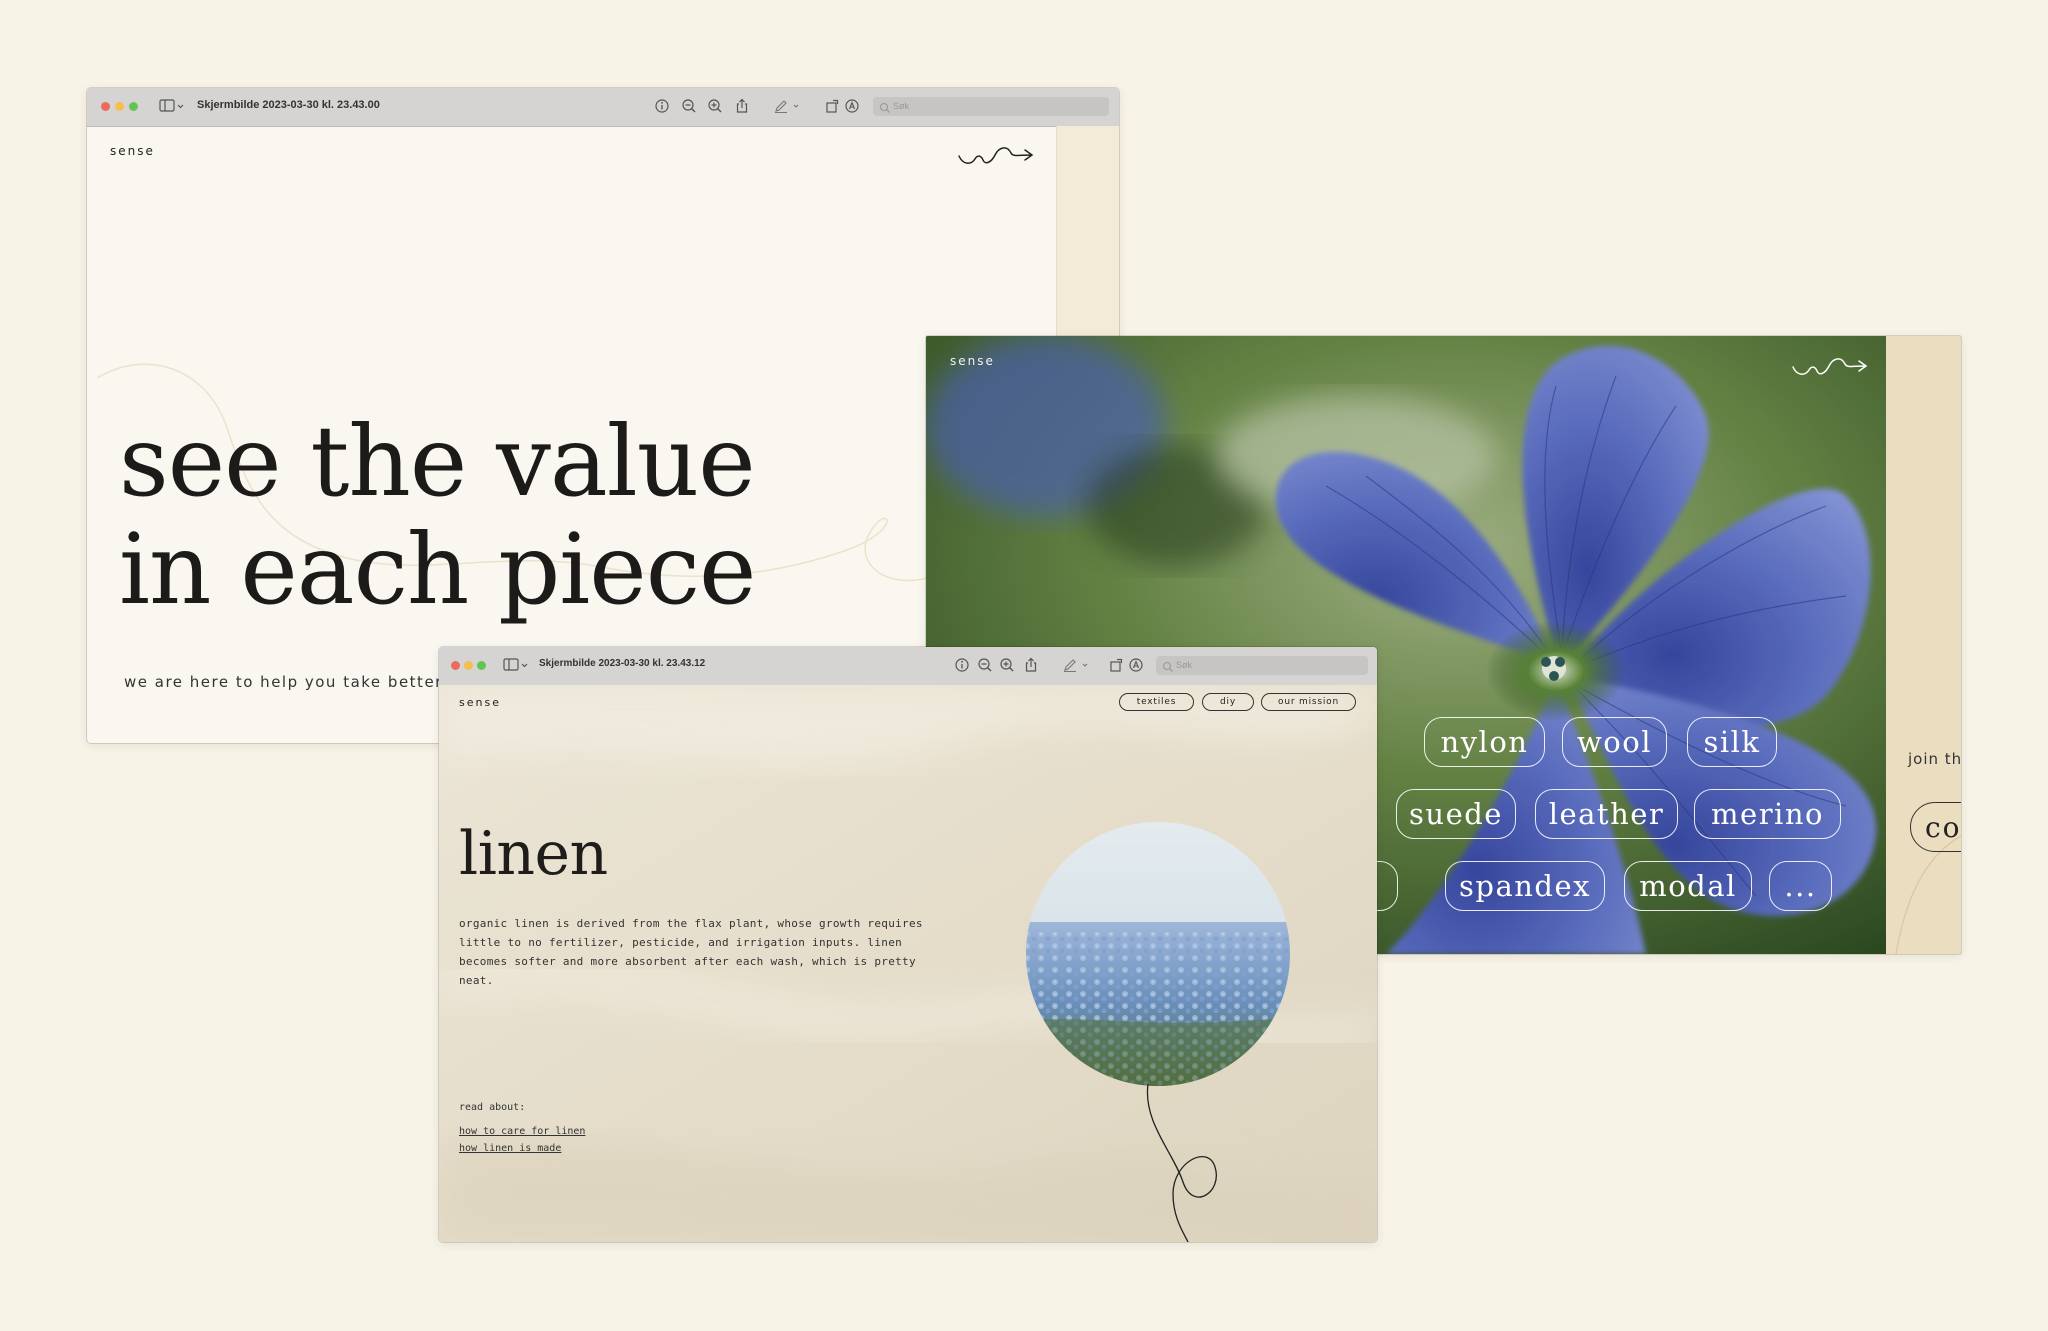 This screenshot has width=2048, height=1331. I want to click on material-pill: wool, so click(1614, 742).